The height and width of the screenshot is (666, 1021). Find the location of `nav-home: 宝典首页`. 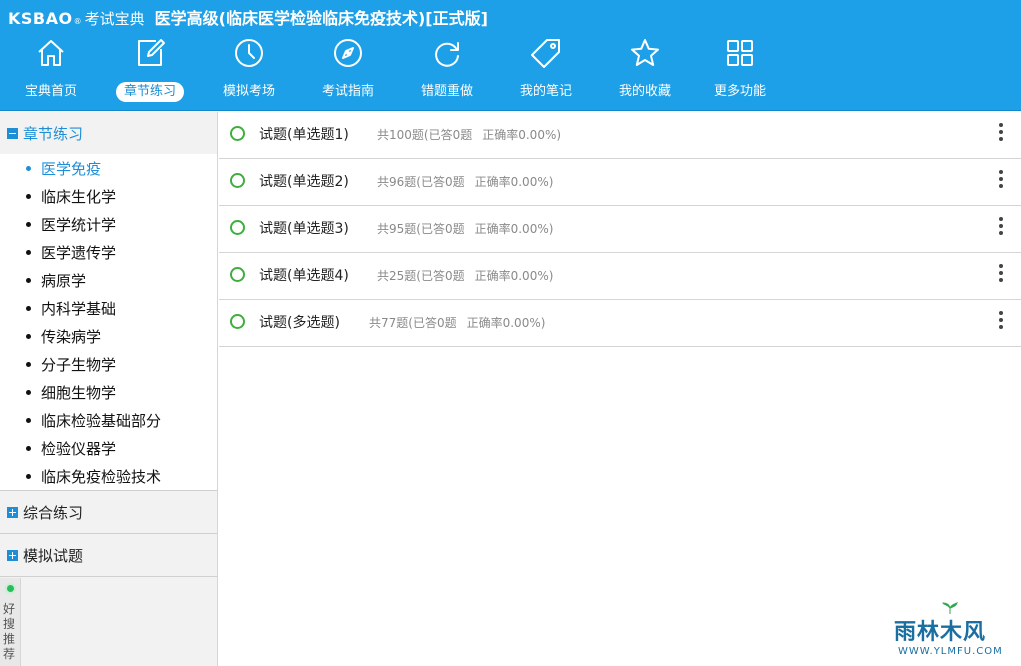

nav-home: 宝典首页 is located at coordinates (51, 70).